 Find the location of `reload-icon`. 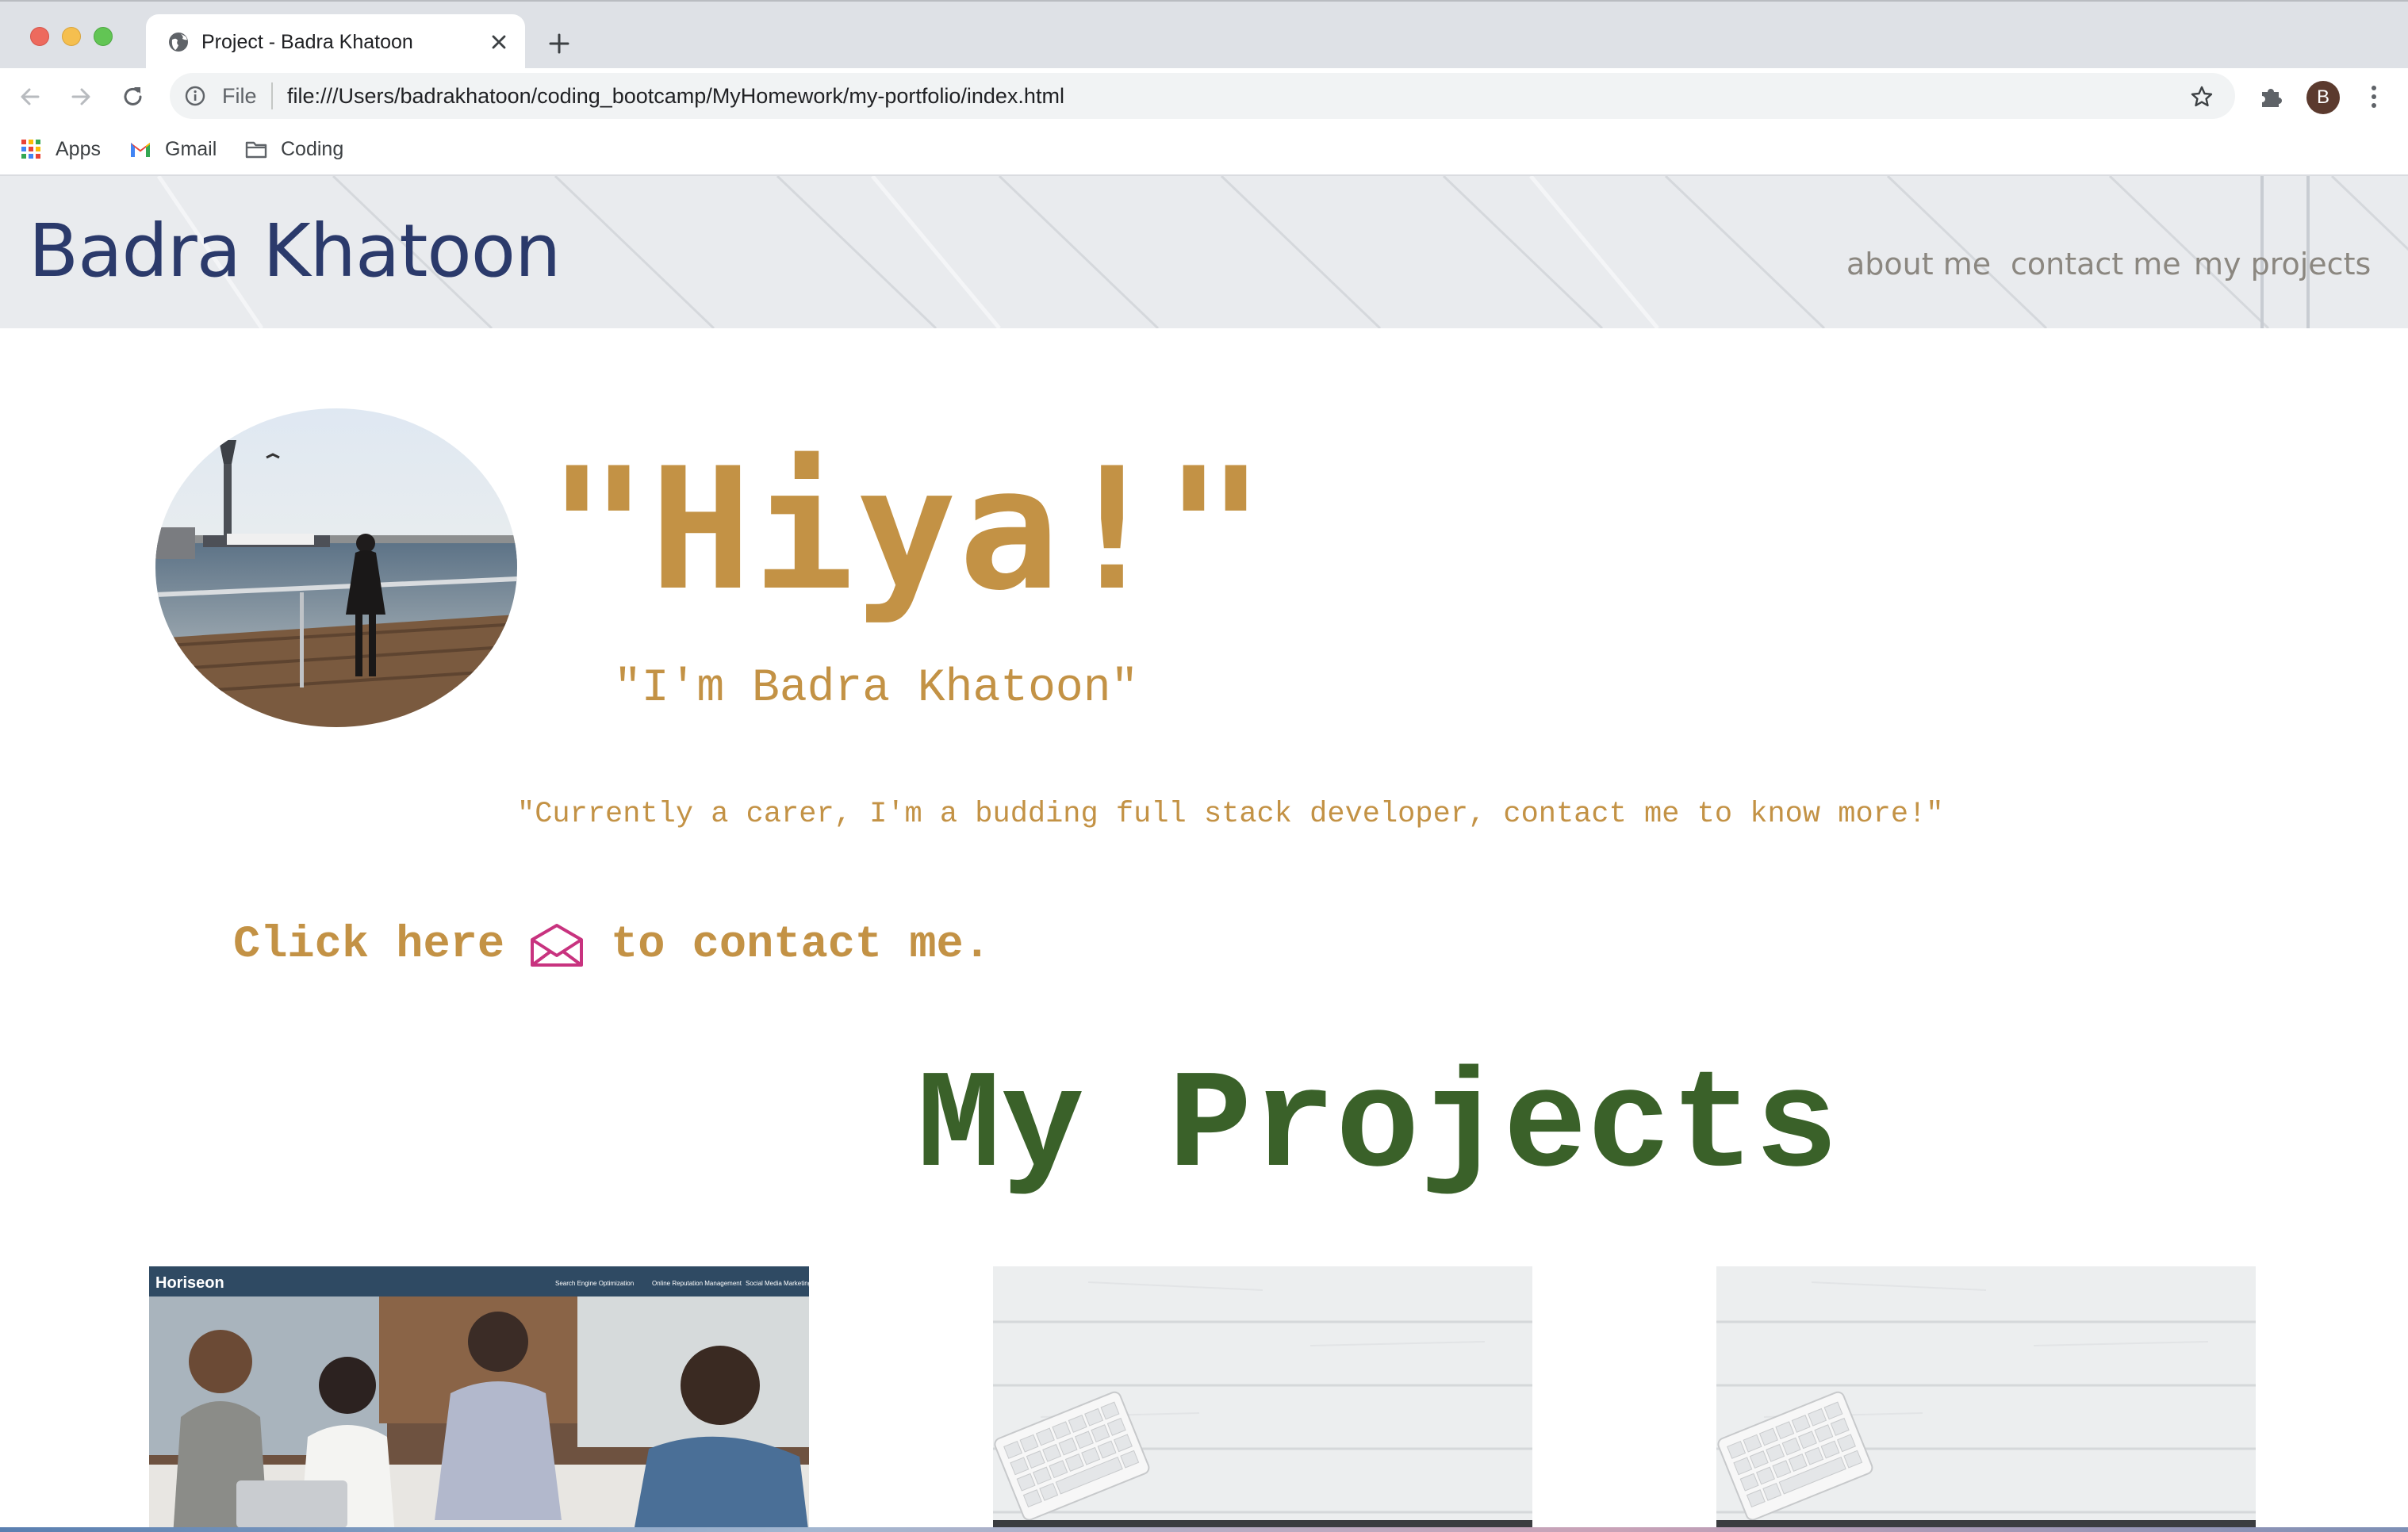

reload-icon is located at coordinates (133, 96).